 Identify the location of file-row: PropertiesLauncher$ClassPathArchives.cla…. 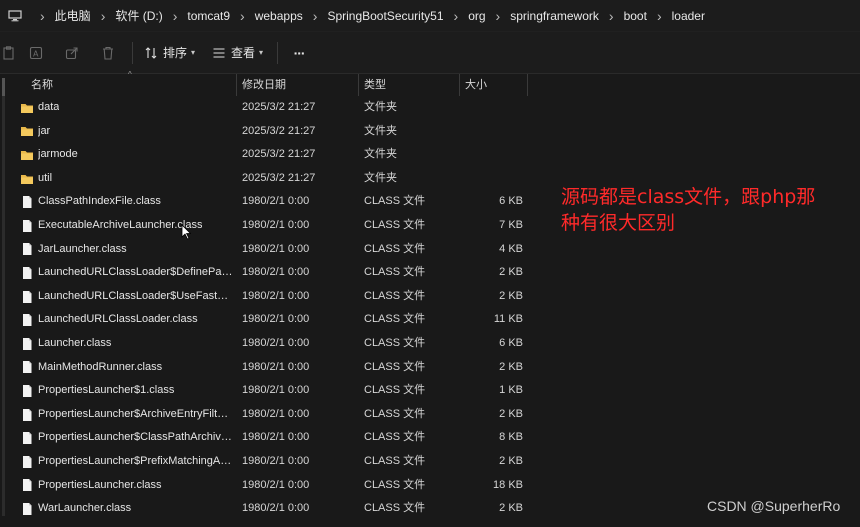
(430, 438).